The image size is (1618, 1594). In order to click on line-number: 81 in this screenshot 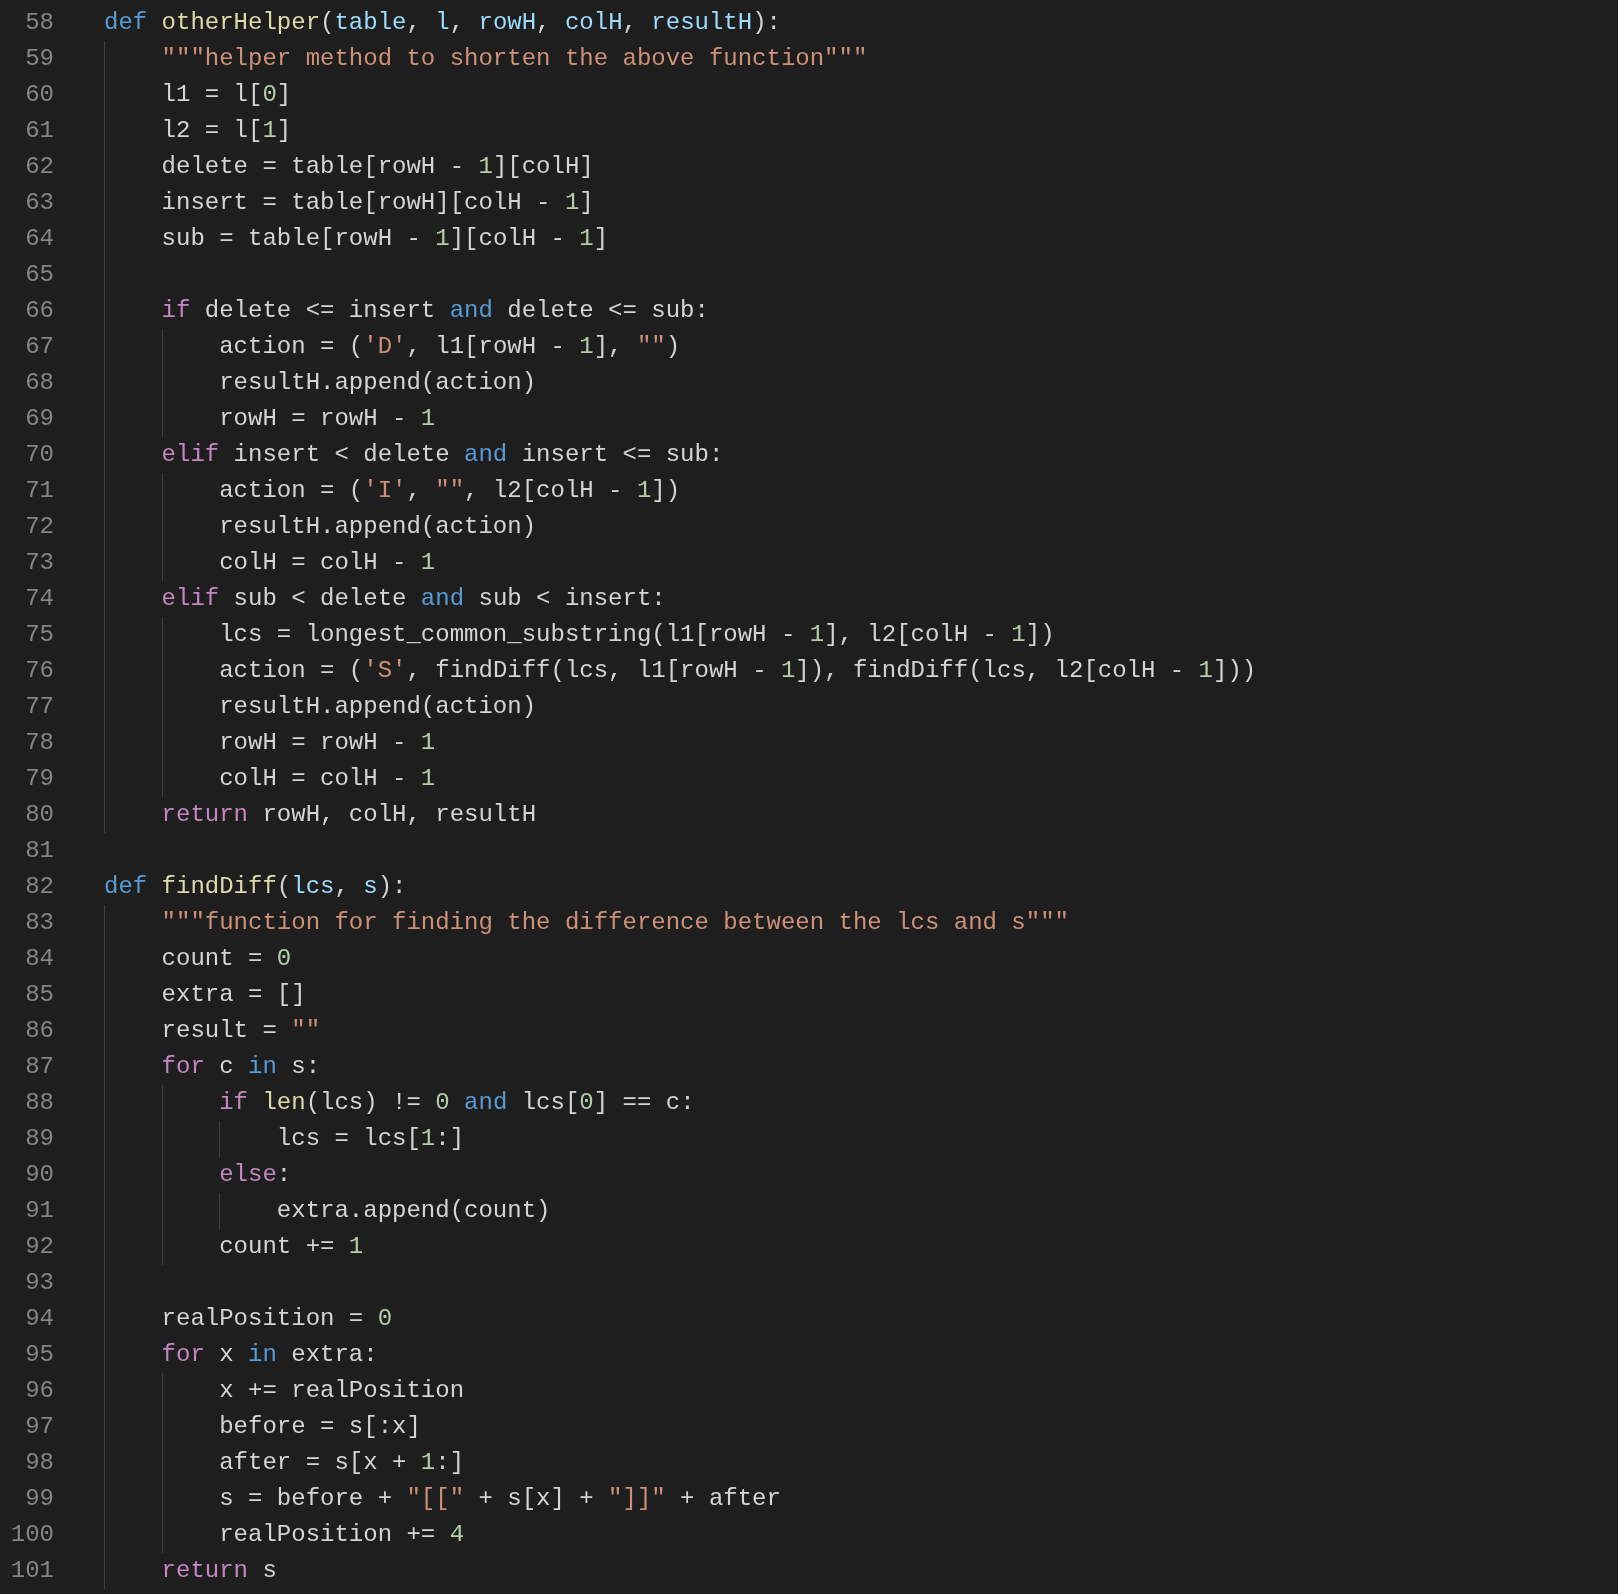, I will do `click(39, 851)`.